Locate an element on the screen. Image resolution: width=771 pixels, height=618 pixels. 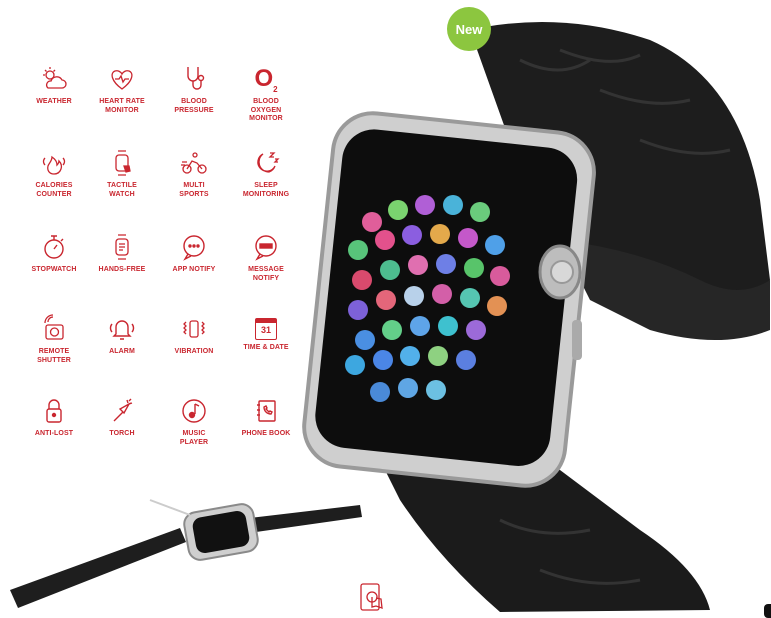
feature-label: CALORIES COUNTER is located at coordinates (54, 190).